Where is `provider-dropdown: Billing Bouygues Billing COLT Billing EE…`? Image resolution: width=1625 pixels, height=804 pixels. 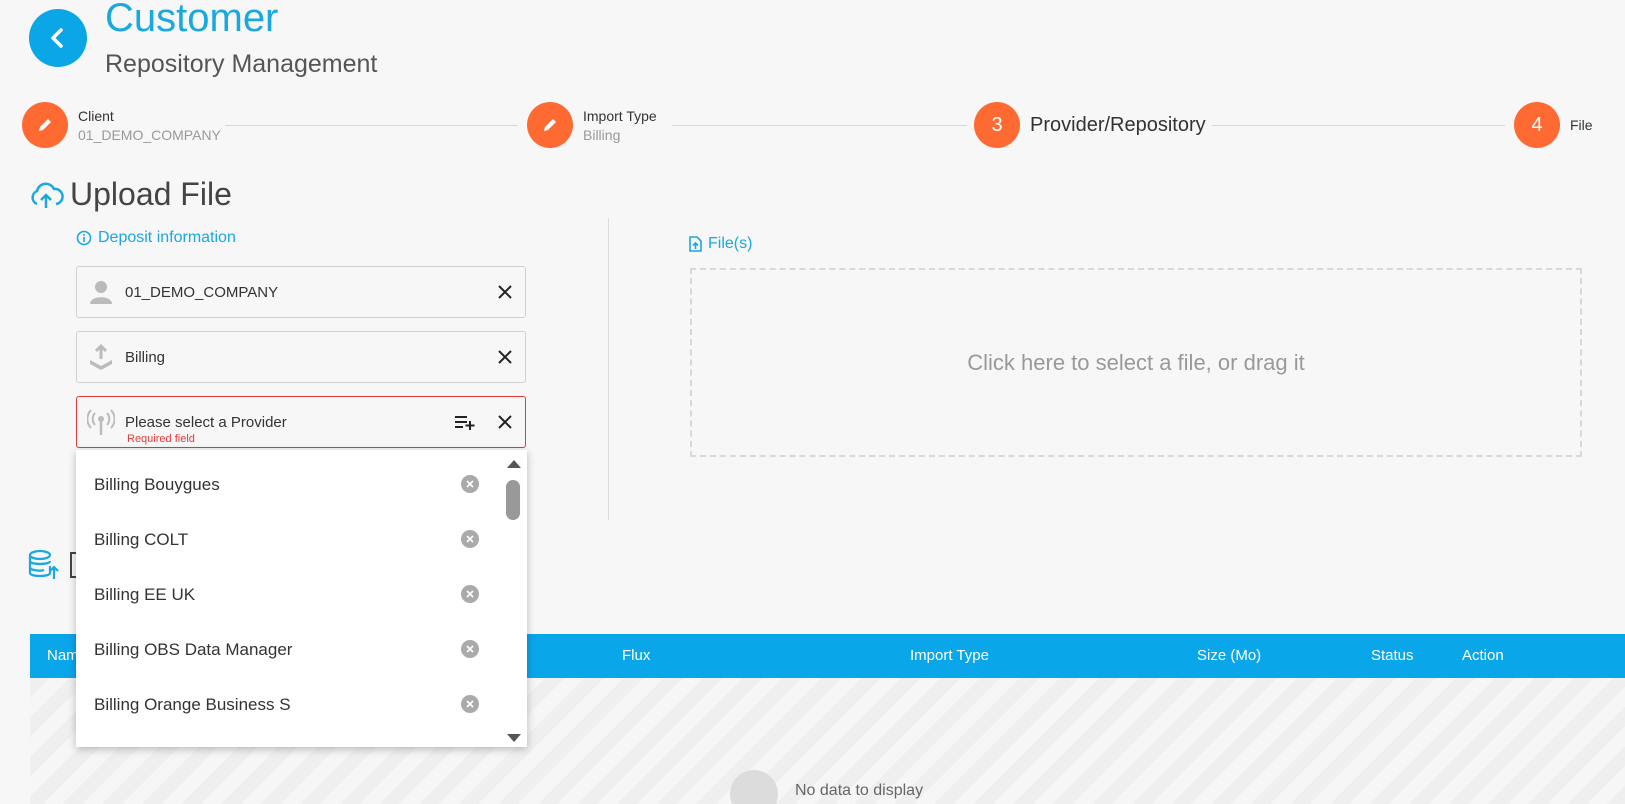 provider-dropdown: Billing Bouygues Billing COLT Billing EE… is located at coordinates (301, 598).